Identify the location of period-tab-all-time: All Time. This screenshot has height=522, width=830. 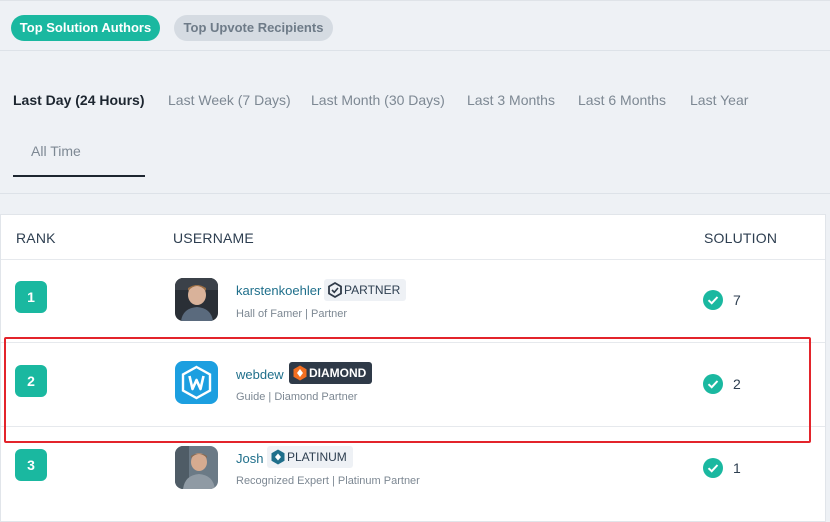
(56, 151).